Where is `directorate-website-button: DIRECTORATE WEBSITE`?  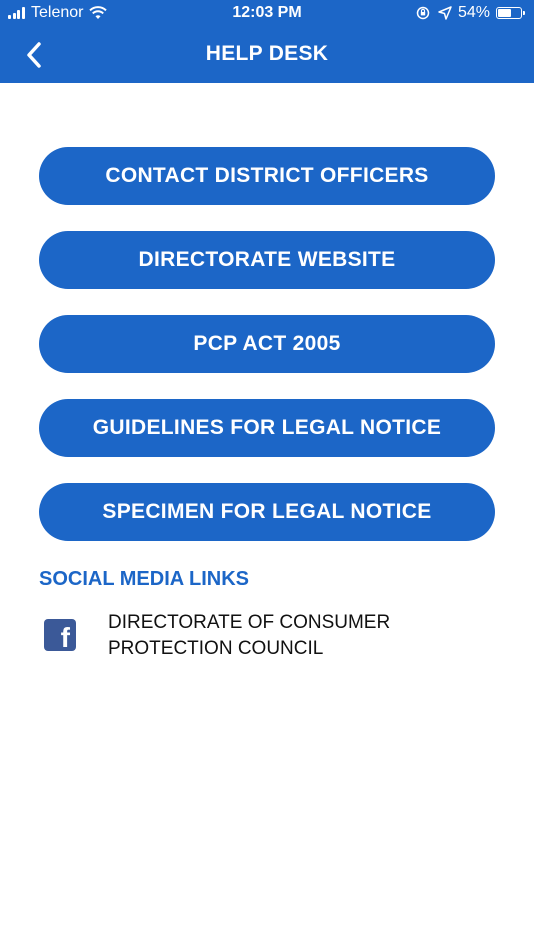 directorate-website-button: DIRECTORATE WEBSITE is located at coordinates (267, 260).